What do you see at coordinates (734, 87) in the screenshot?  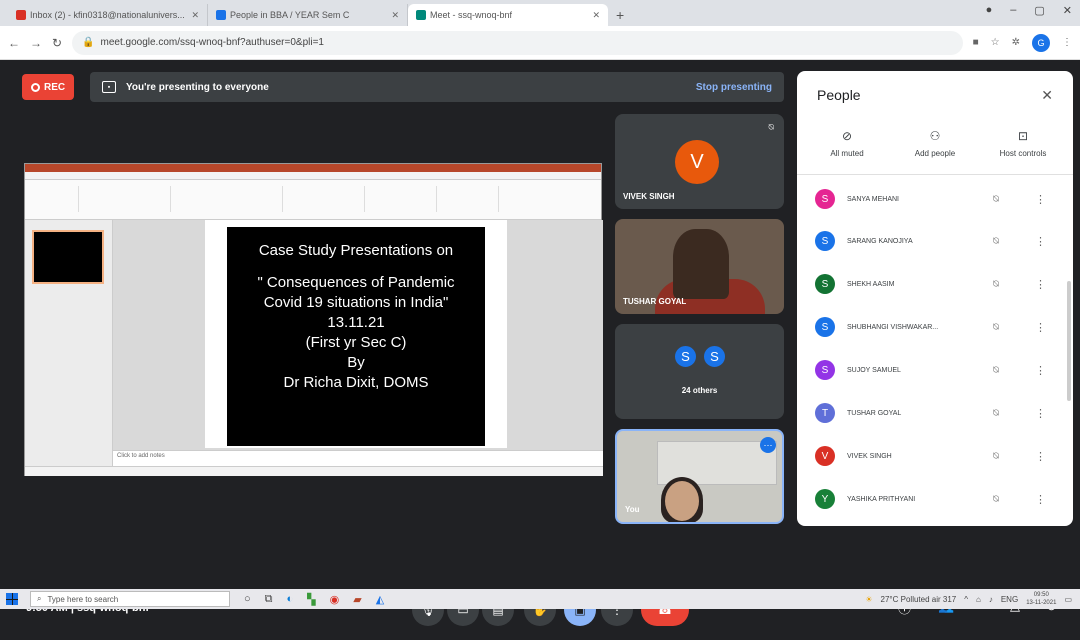 I see `stop-presenting-button: Stop presenting` at bounding box center [734, 87].